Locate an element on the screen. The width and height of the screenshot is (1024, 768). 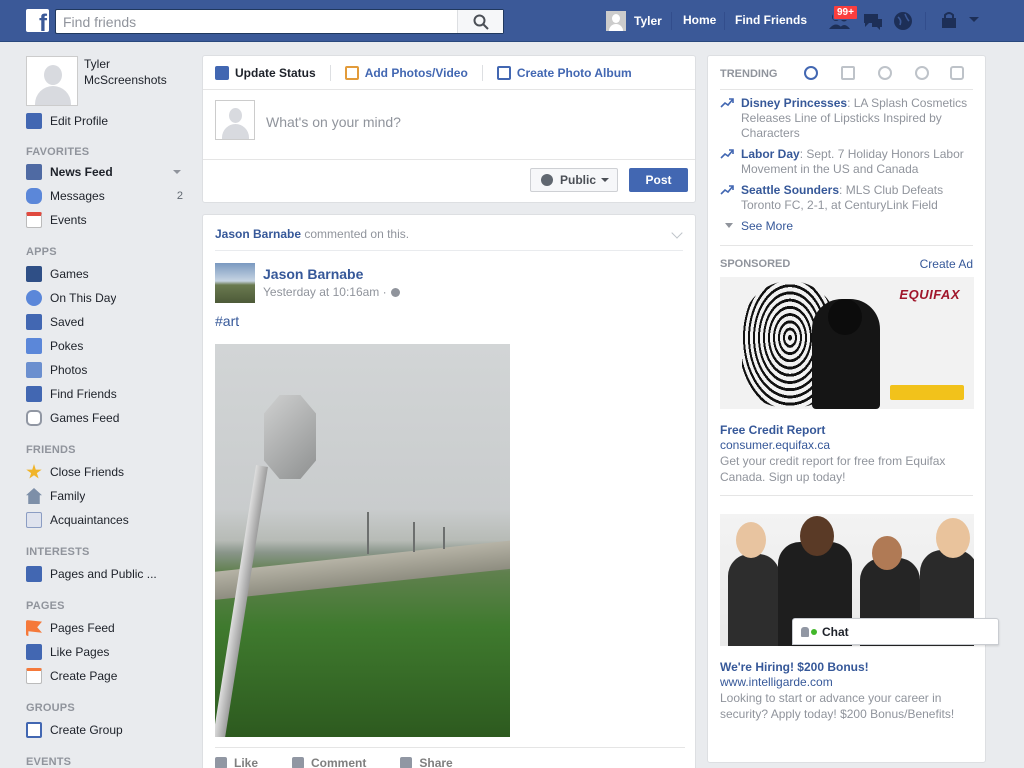
sidebar-item-find-friends: Find Friends is located at coordinates (108, 394).